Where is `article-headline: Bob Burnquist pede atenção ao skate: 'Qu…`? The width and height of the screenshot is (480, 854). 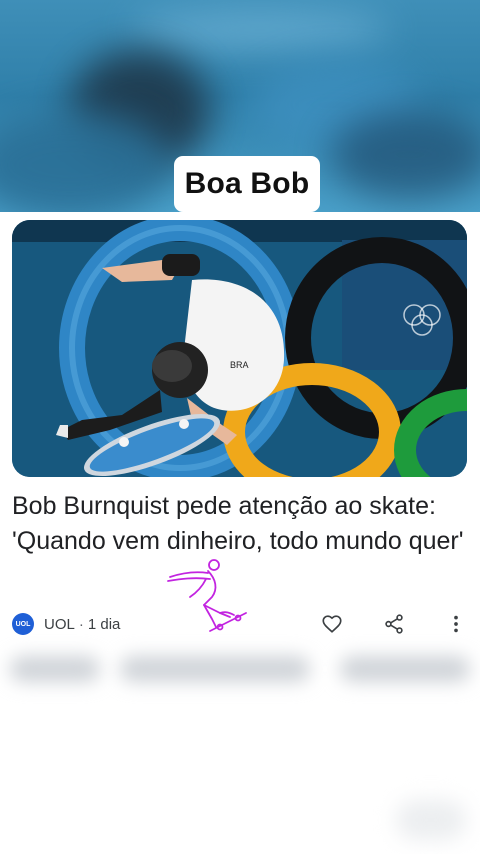
article-headline: Bob Burnquist pede atenção ao skate: 'Qu… is located at coordinates (242, 524).